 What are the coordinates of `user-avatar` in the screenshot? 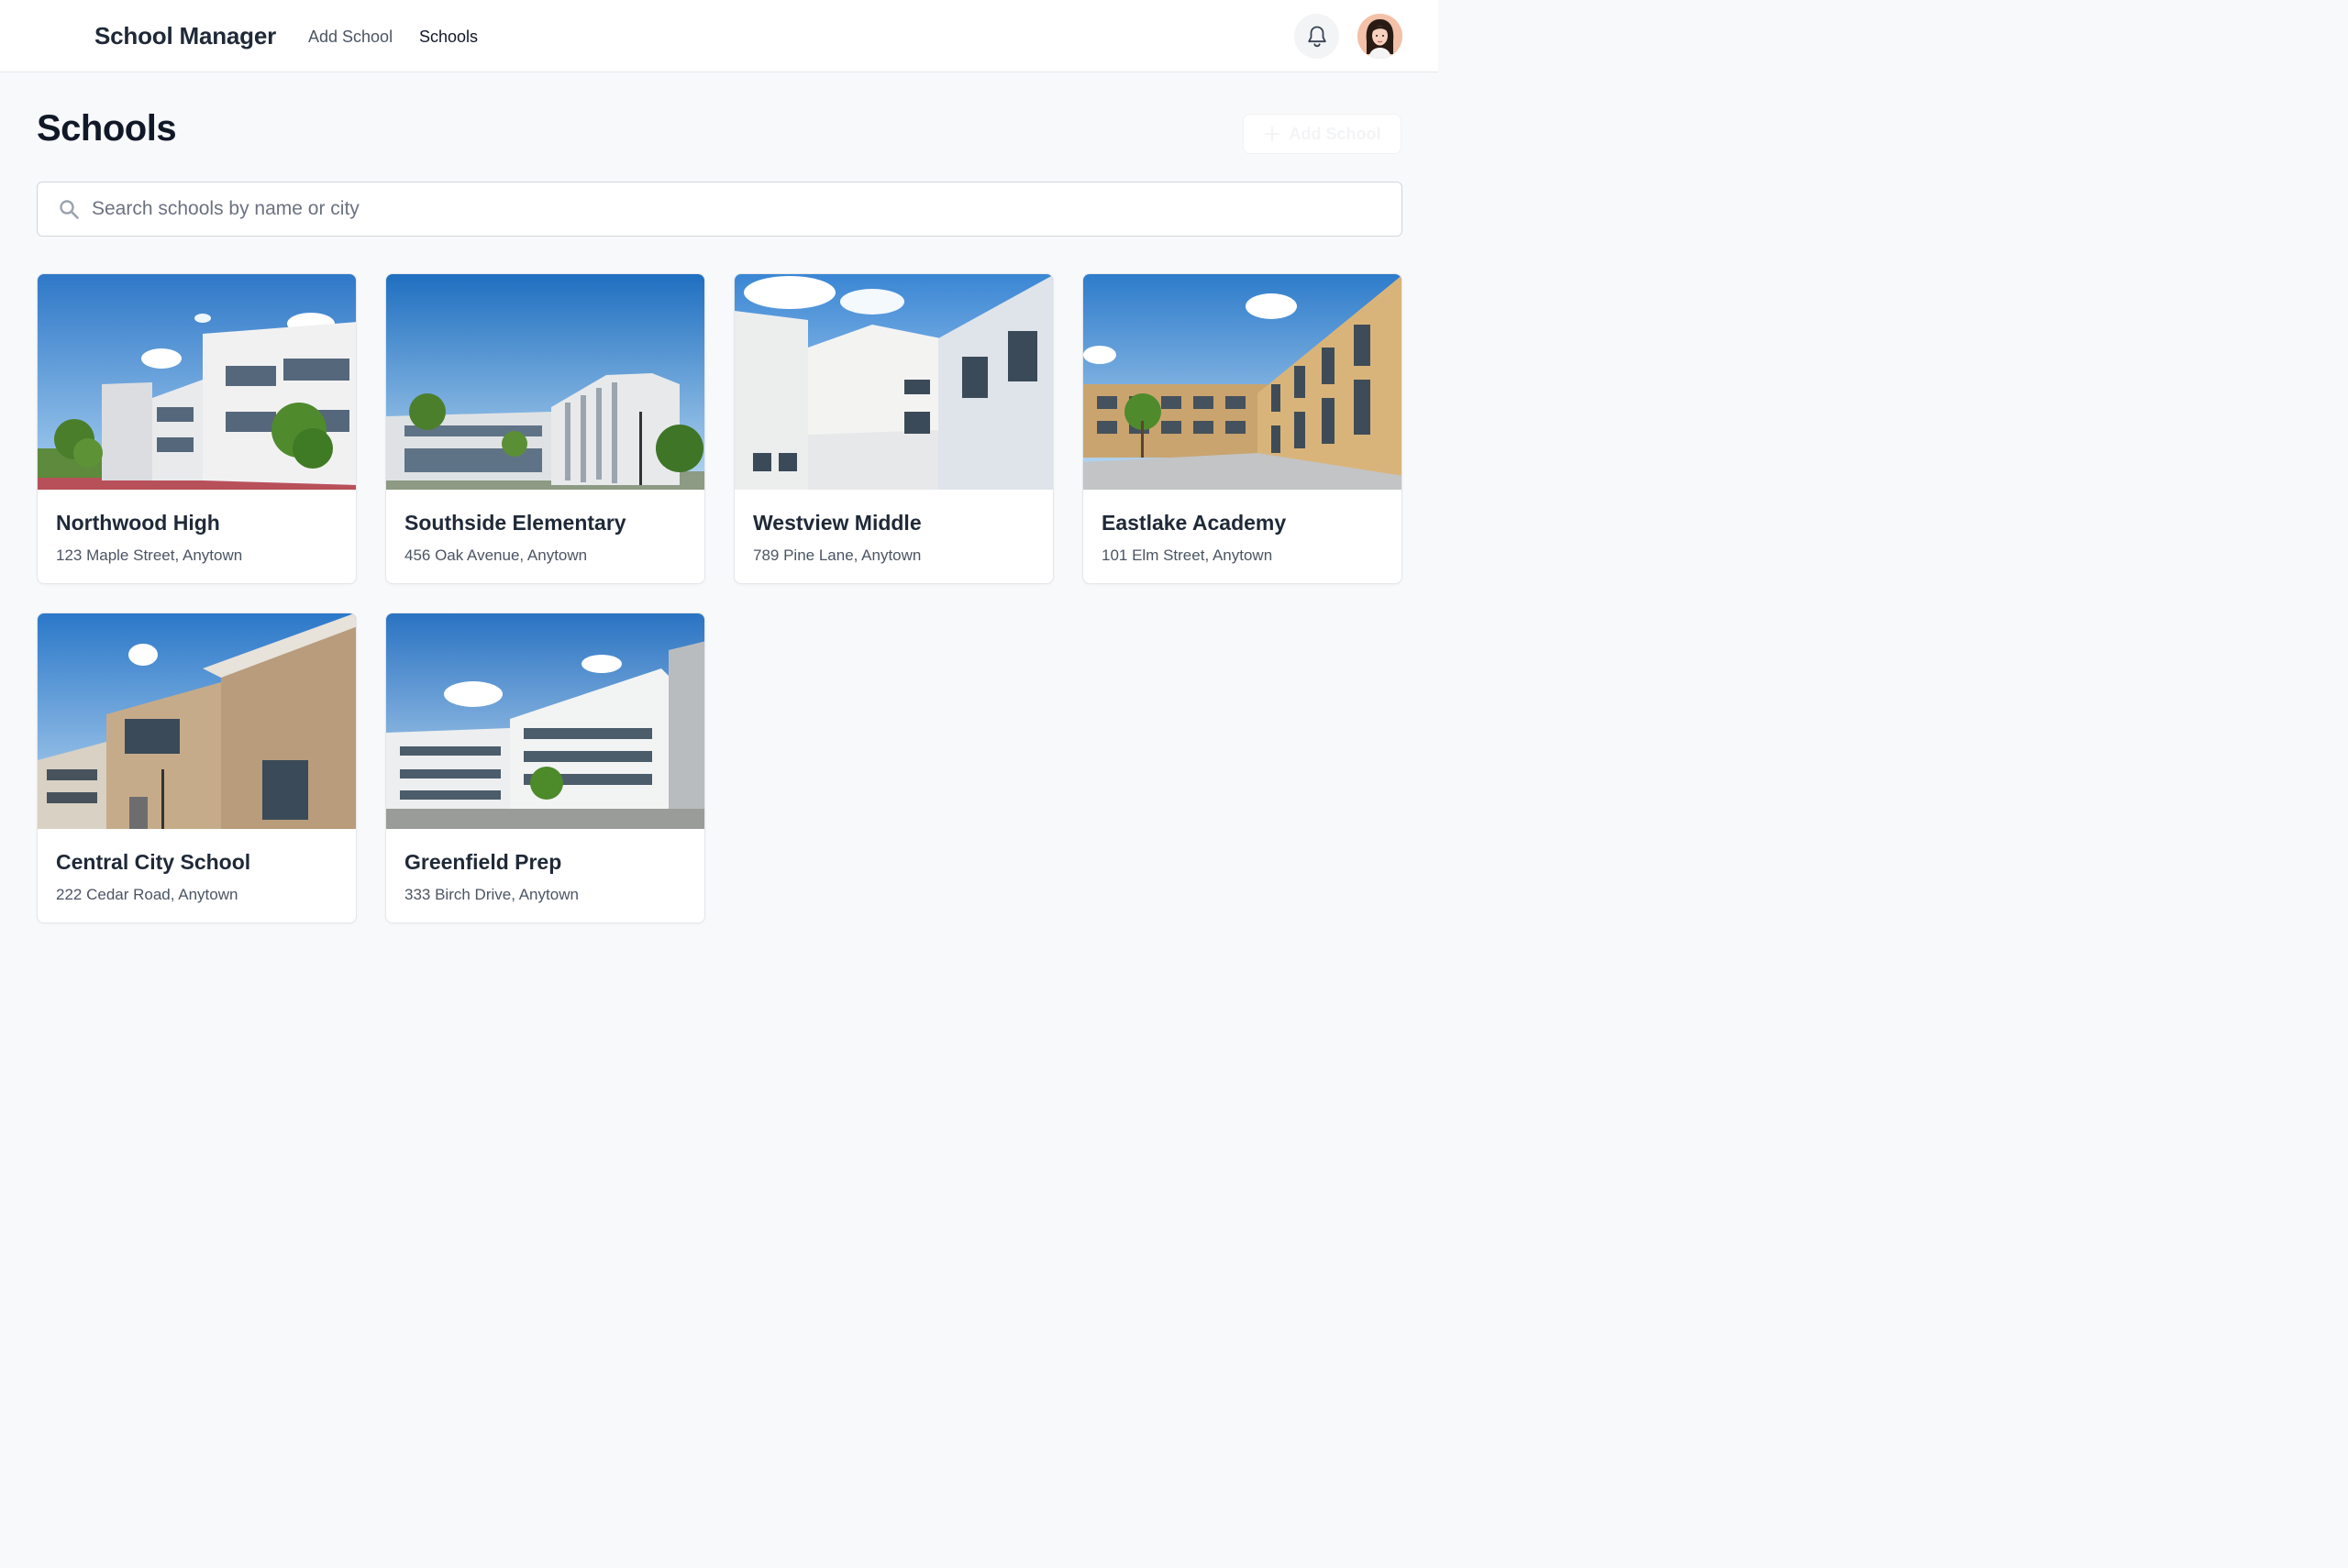 It's located at (1379, 36).